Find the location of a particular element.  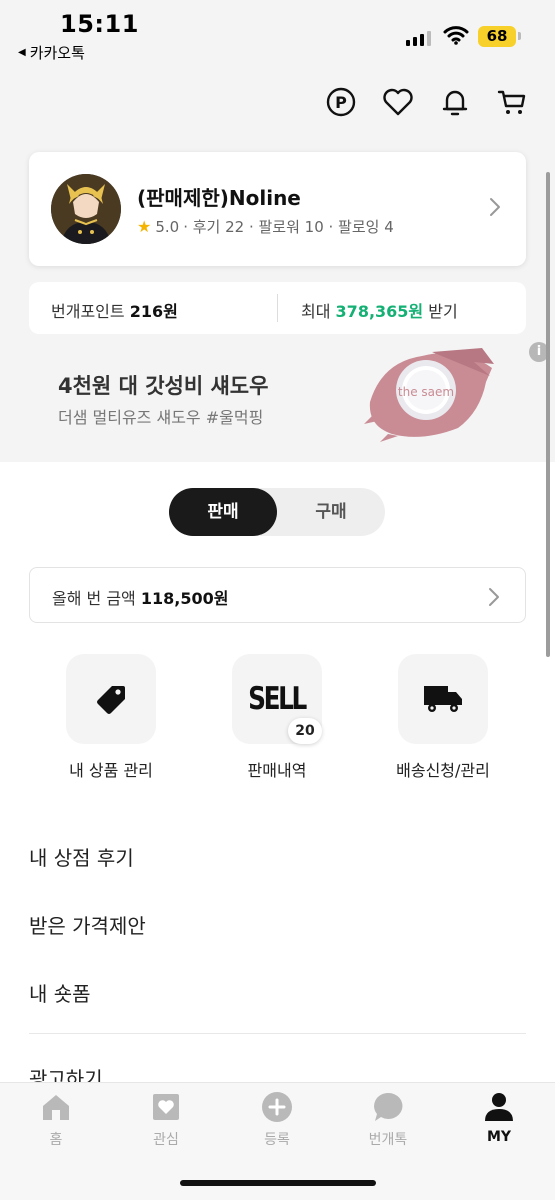

menu-shop-reviews: 내 상점 후기 is located at coordinates (81, 856).